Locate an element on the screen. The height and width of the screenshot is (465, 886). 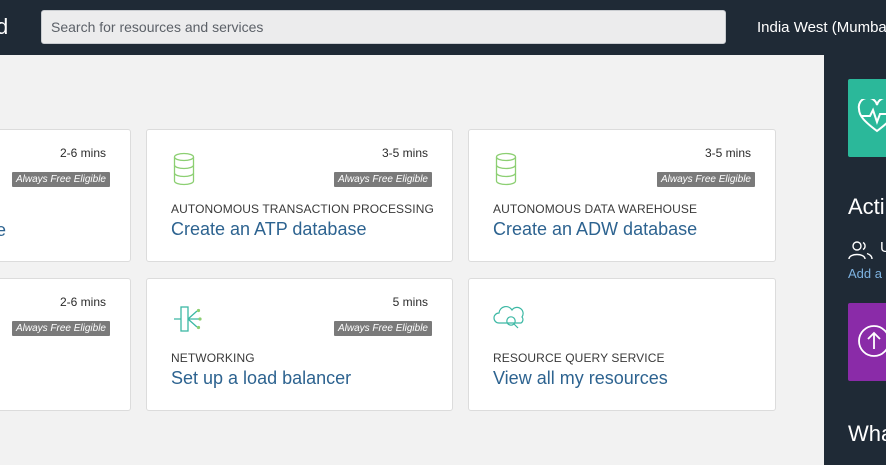
activity-heading: Acti is located at coordinates (866, 206).